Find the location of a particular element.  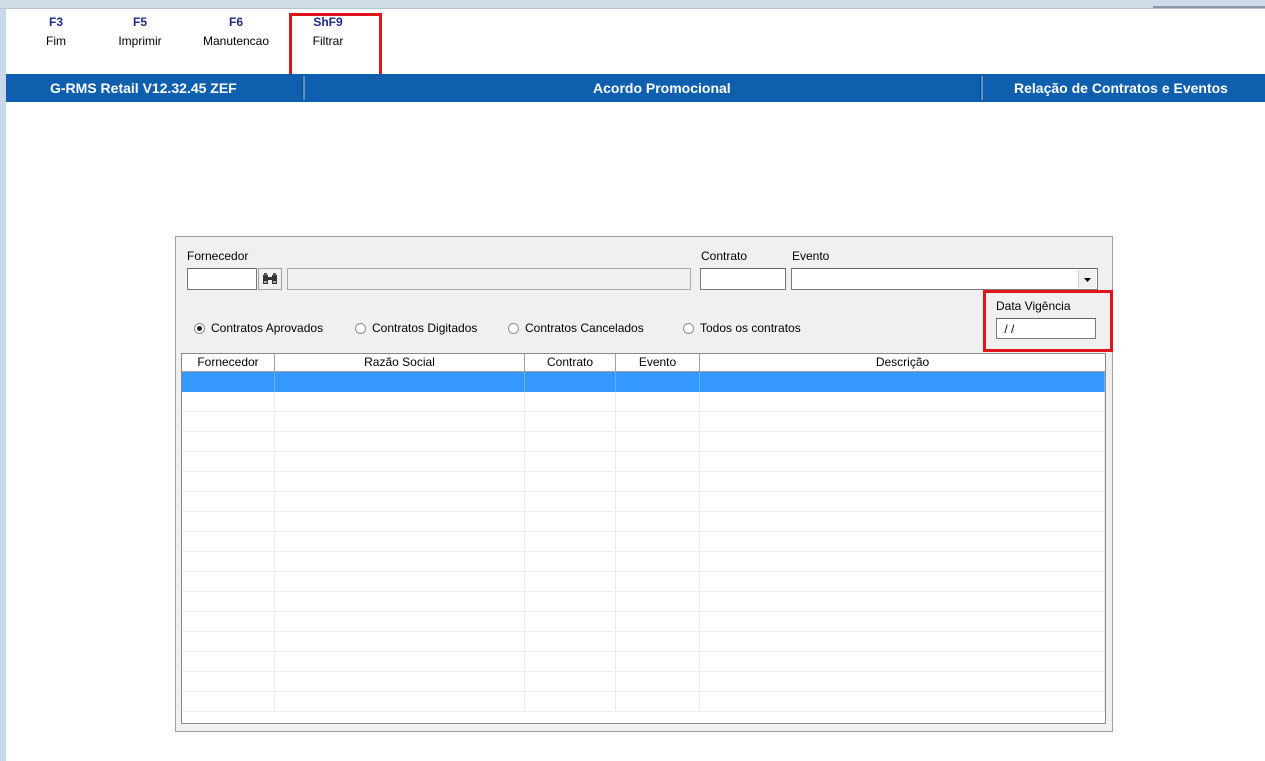

toolbar-button-fim: F3 Fim is located at coordinates (56, 32).